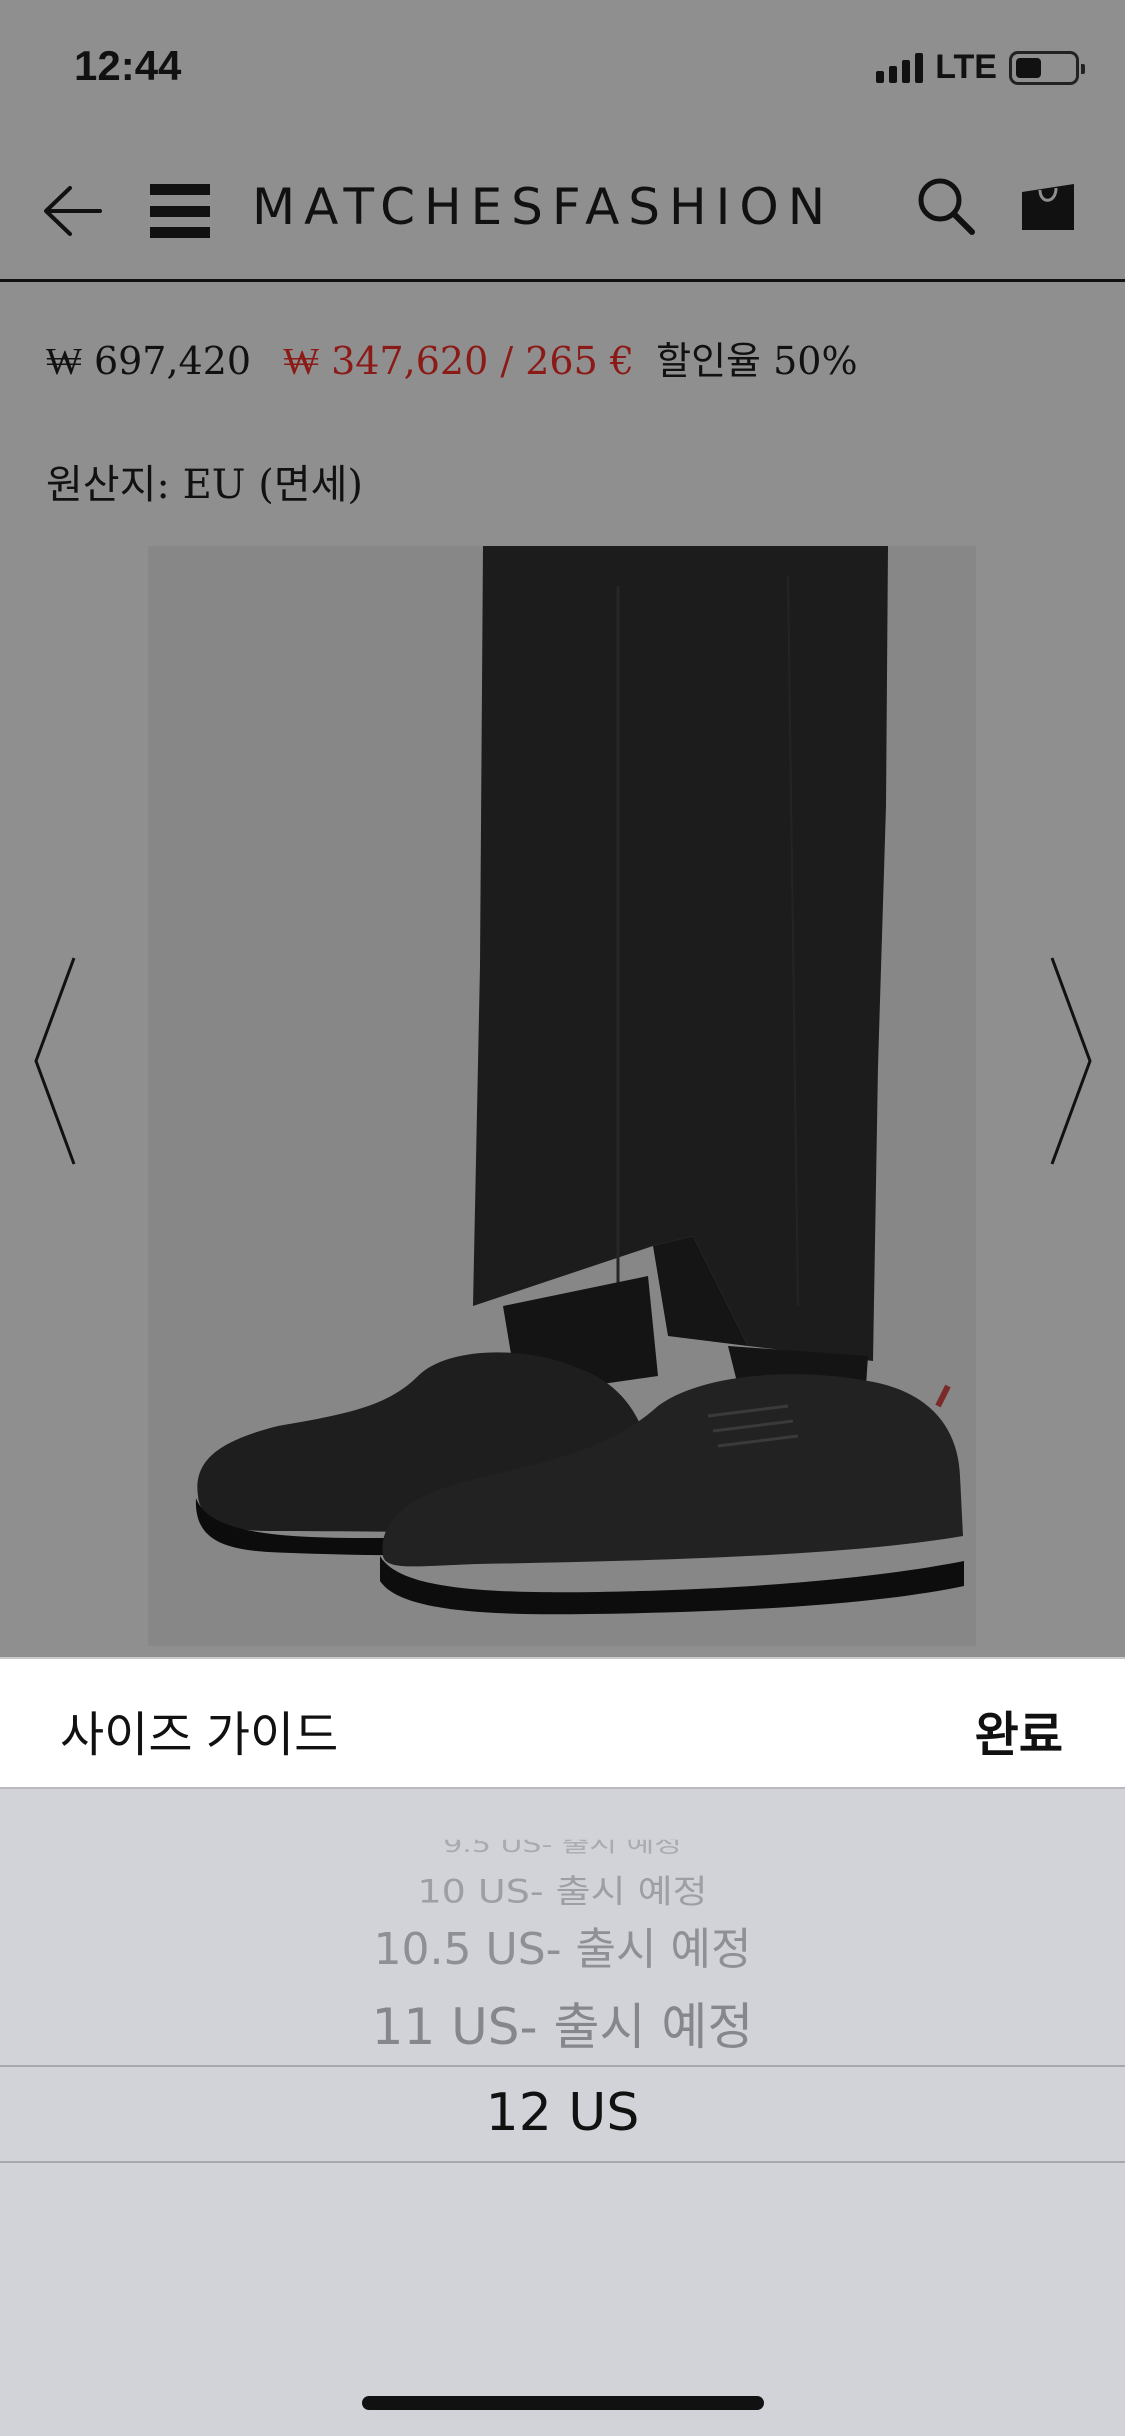  I want to click on hamburger-menu-icon, so click(180, 211).